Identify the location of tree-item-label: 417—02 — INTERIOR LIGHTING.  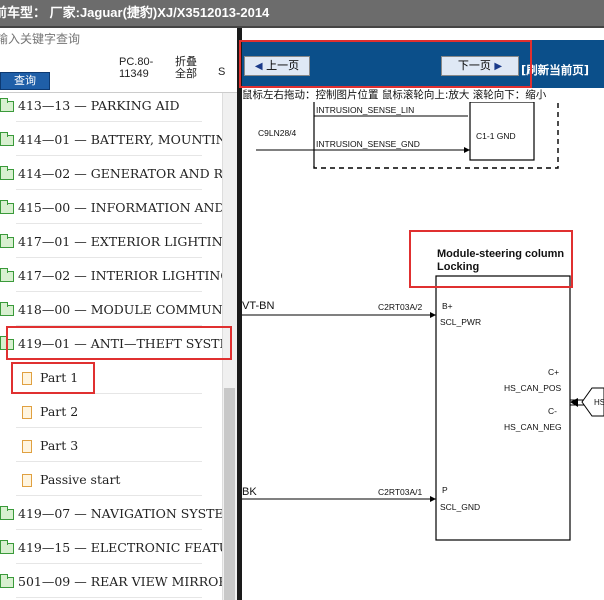
(124, 275).